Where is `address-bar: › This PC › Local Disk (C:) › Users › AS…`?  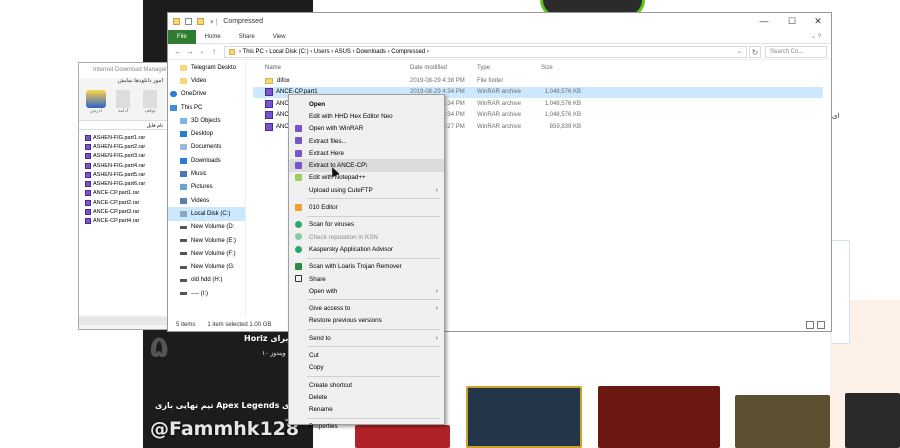
address-bar: › This PC › Local Disk (C:) › Users › AS… is located at coordinates (485, 51).